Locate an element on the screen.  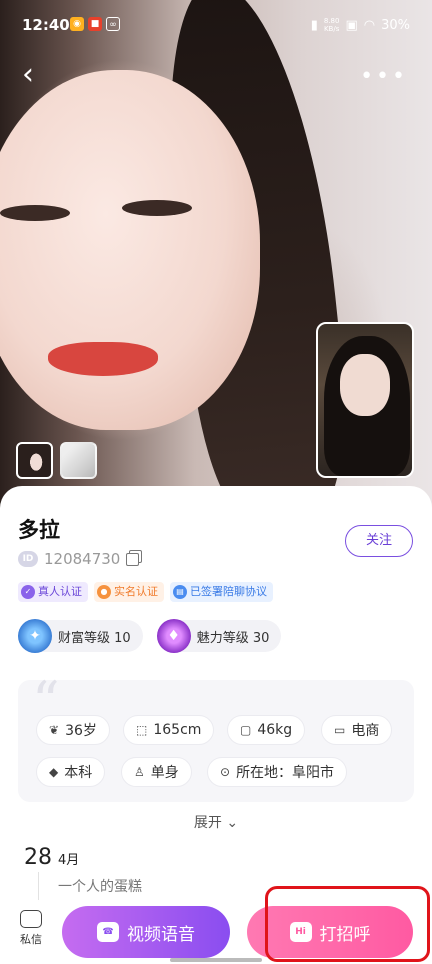
tag-weight: ▢ 46kg is located at coordinates (266, 730).